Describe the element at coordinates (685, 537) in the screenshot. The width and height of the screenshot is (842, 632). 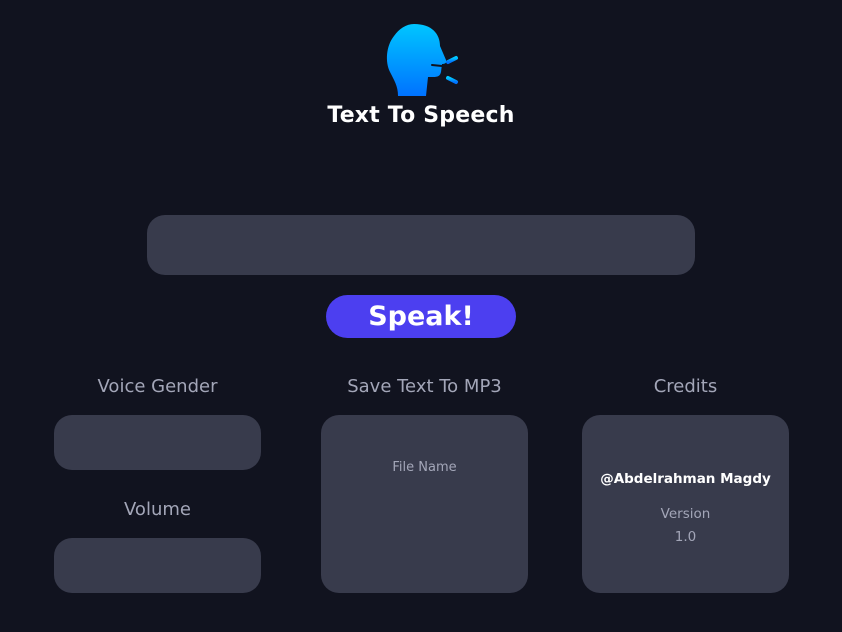
I see `version-value: 1.0` at that location.